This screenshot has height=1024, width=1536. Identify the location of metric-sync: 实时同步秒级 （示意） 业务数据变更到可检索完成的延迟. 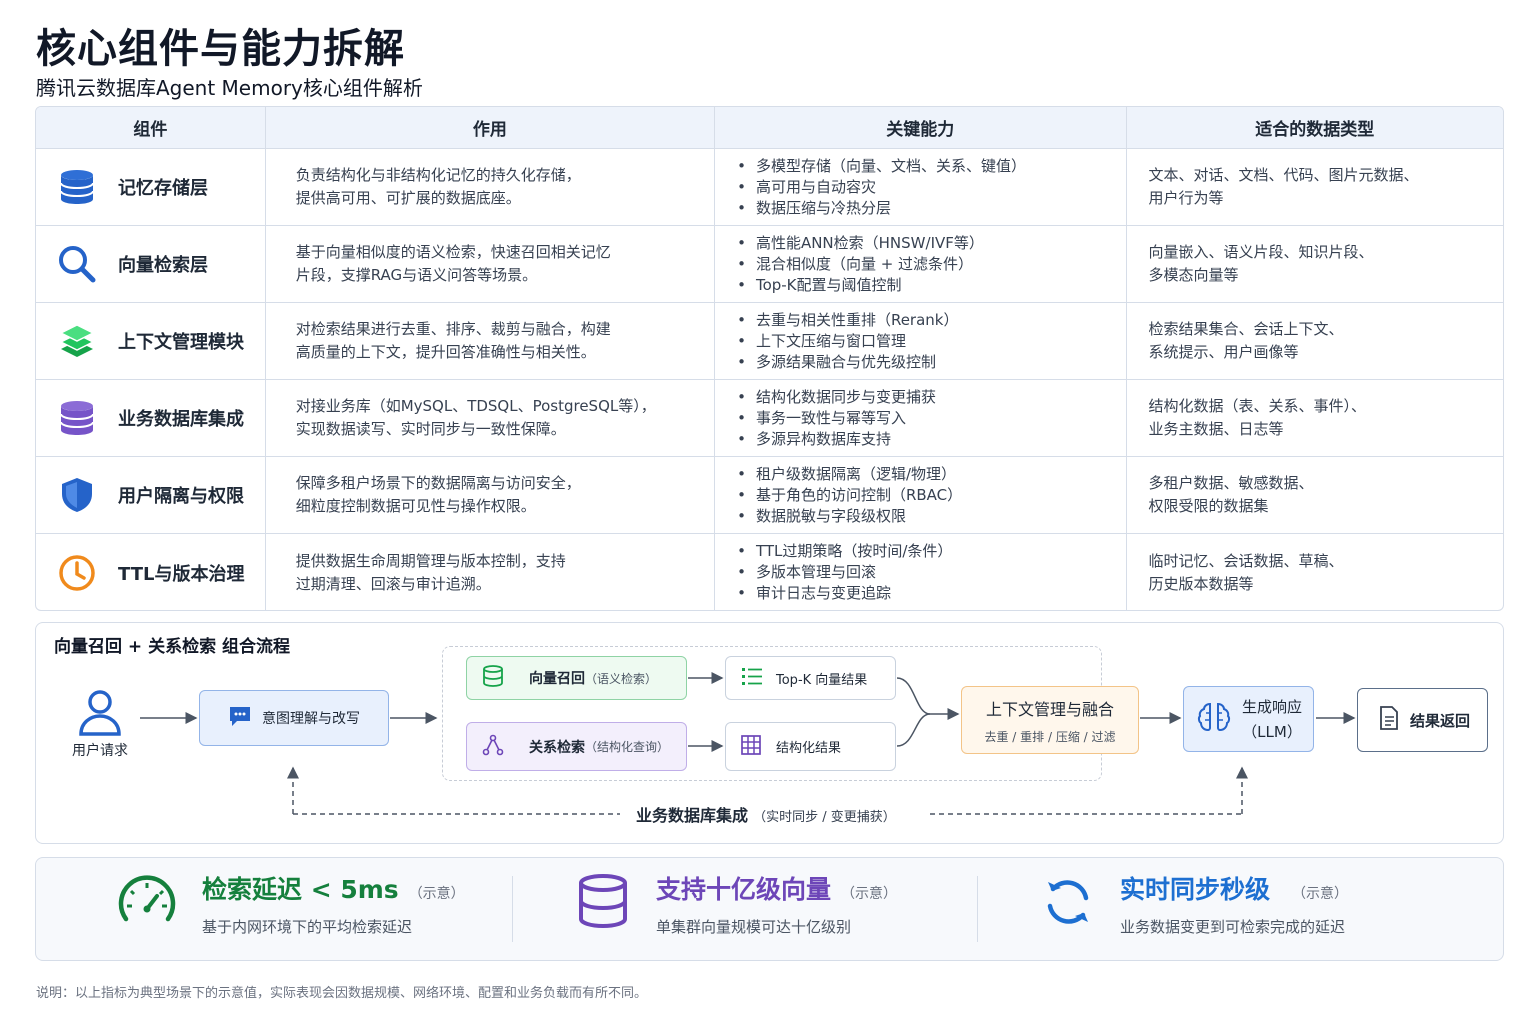
(1194, 903).